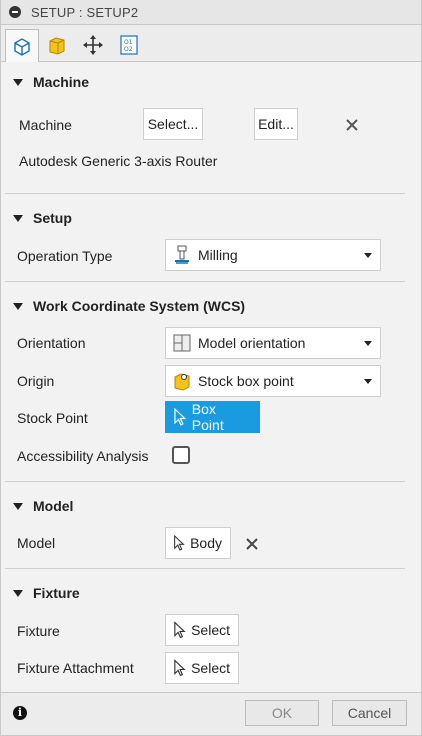  What do you see at coordinates (246, 381) in the screenshot?
I see `origin-value: Stock box point` at bounding box center [246, 381].